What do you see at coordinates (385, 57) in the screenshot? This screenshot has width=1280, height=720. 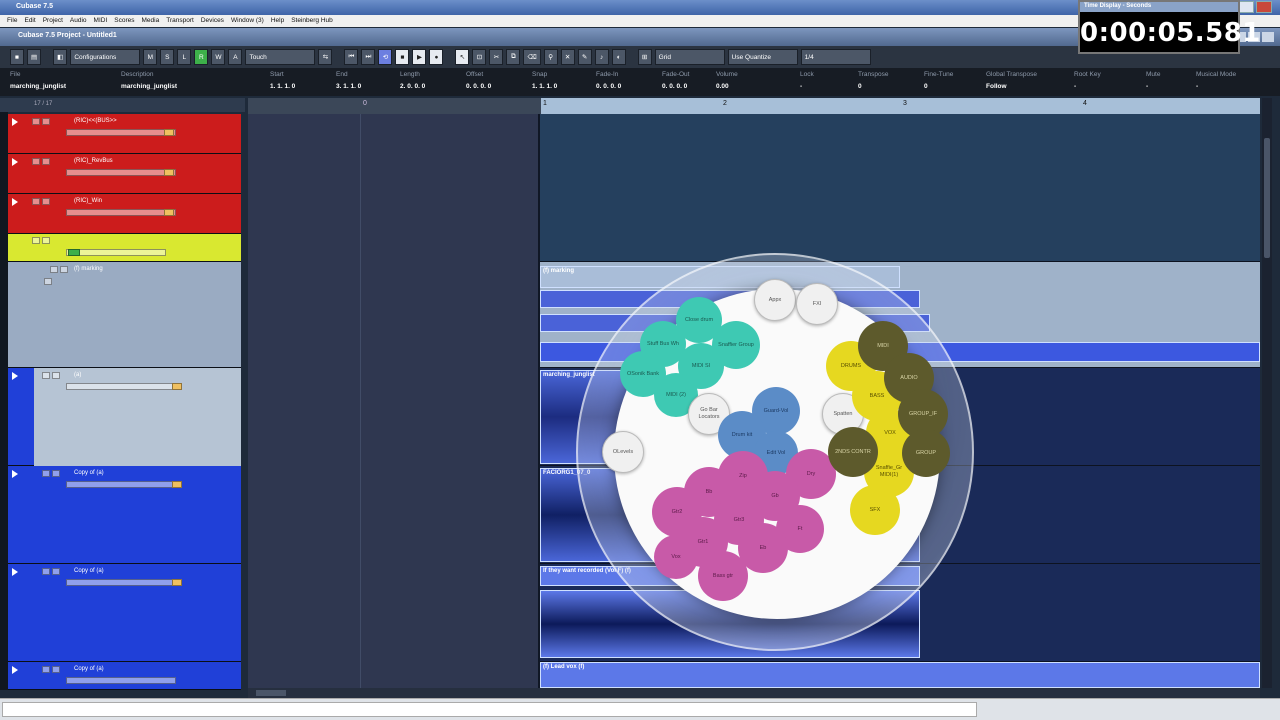 I see `cycle-button: ⟲` at bounding box center [385, 57].